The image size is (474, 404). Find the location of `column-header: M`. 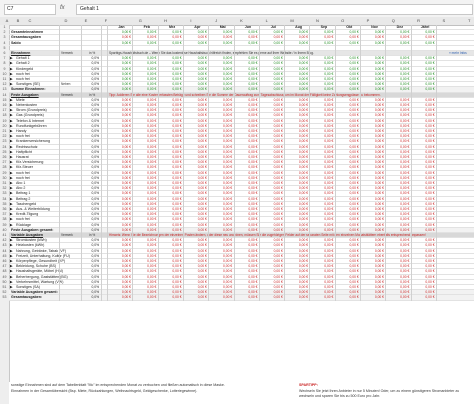

column-header: M is located at coordinates (292, 21).